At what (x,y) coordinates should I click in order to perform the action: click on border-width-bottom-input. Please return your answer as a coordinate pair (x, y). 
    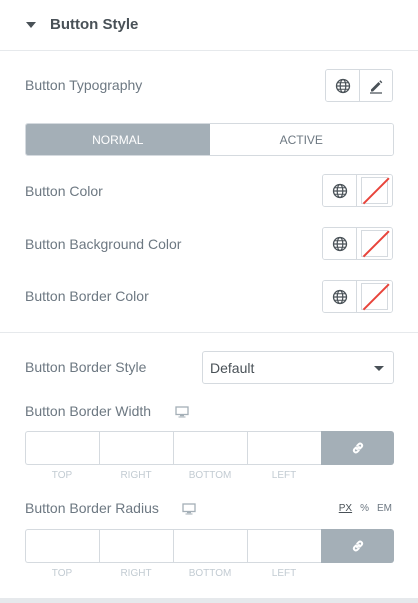
    Looking at the image, I should click on (210, 448).